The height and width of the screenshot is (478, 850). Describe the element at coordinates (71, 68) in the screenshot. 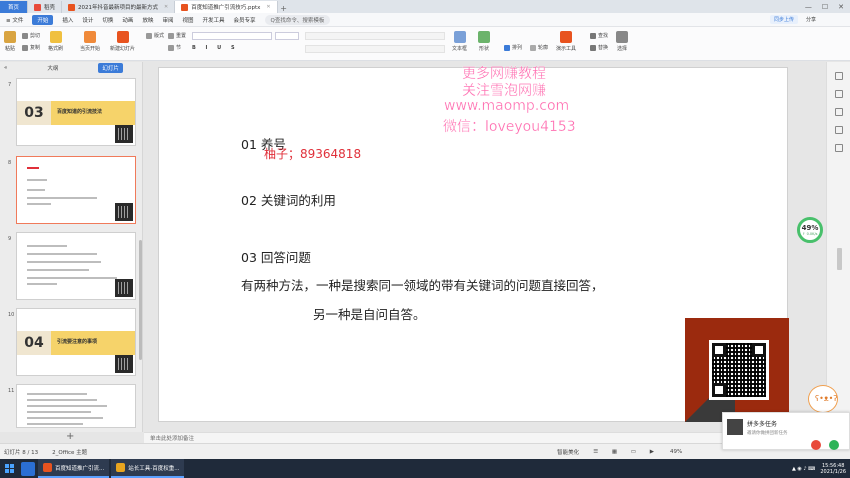

I see `panel-header: « 大纲 幻灯片` at that location.